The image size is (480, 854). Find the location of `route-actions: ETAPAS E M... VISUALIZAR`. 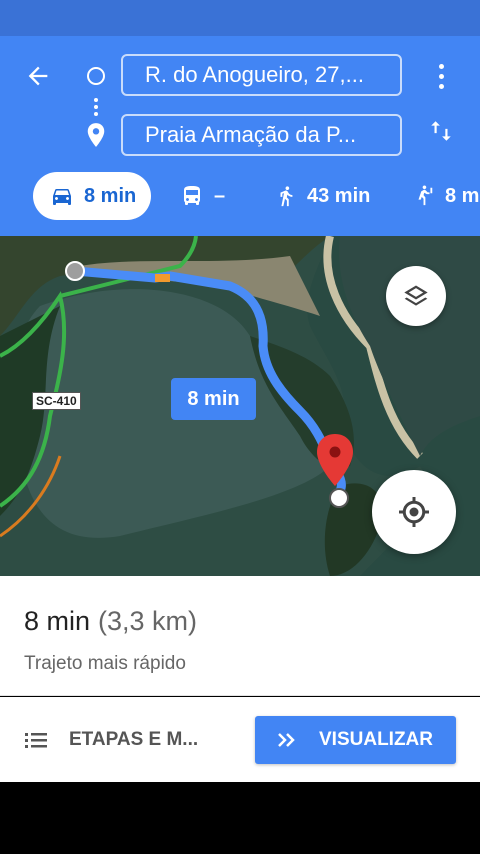

route-actions: ETAPAS E M... VISUALIZAR is located at coordinates (240, 739).